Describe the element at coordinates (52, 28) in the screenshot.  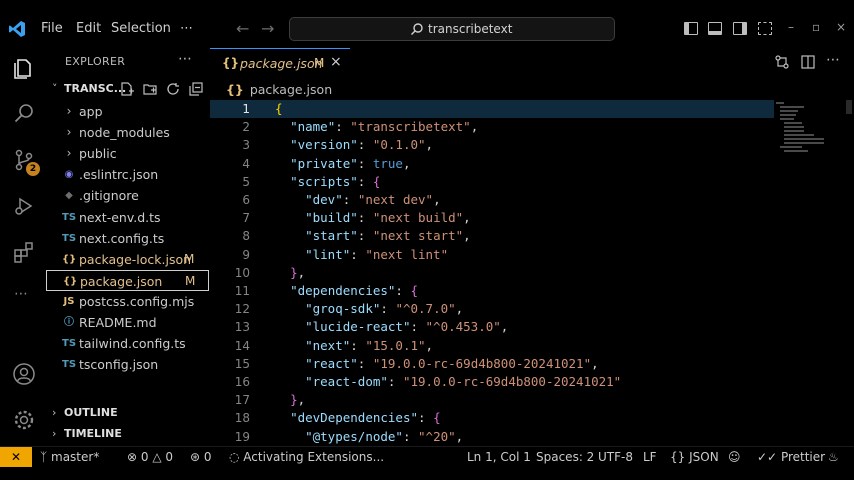
I see `menu-file: File` at that location.